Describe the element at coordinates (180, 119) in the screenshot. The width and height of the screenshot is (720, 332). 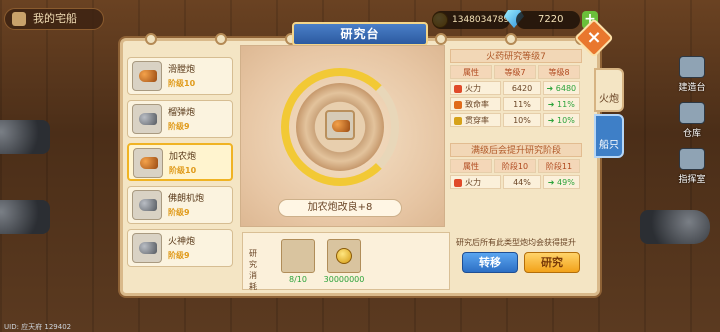
I see `list-item: 榴弹炮 阶级9` at that location.